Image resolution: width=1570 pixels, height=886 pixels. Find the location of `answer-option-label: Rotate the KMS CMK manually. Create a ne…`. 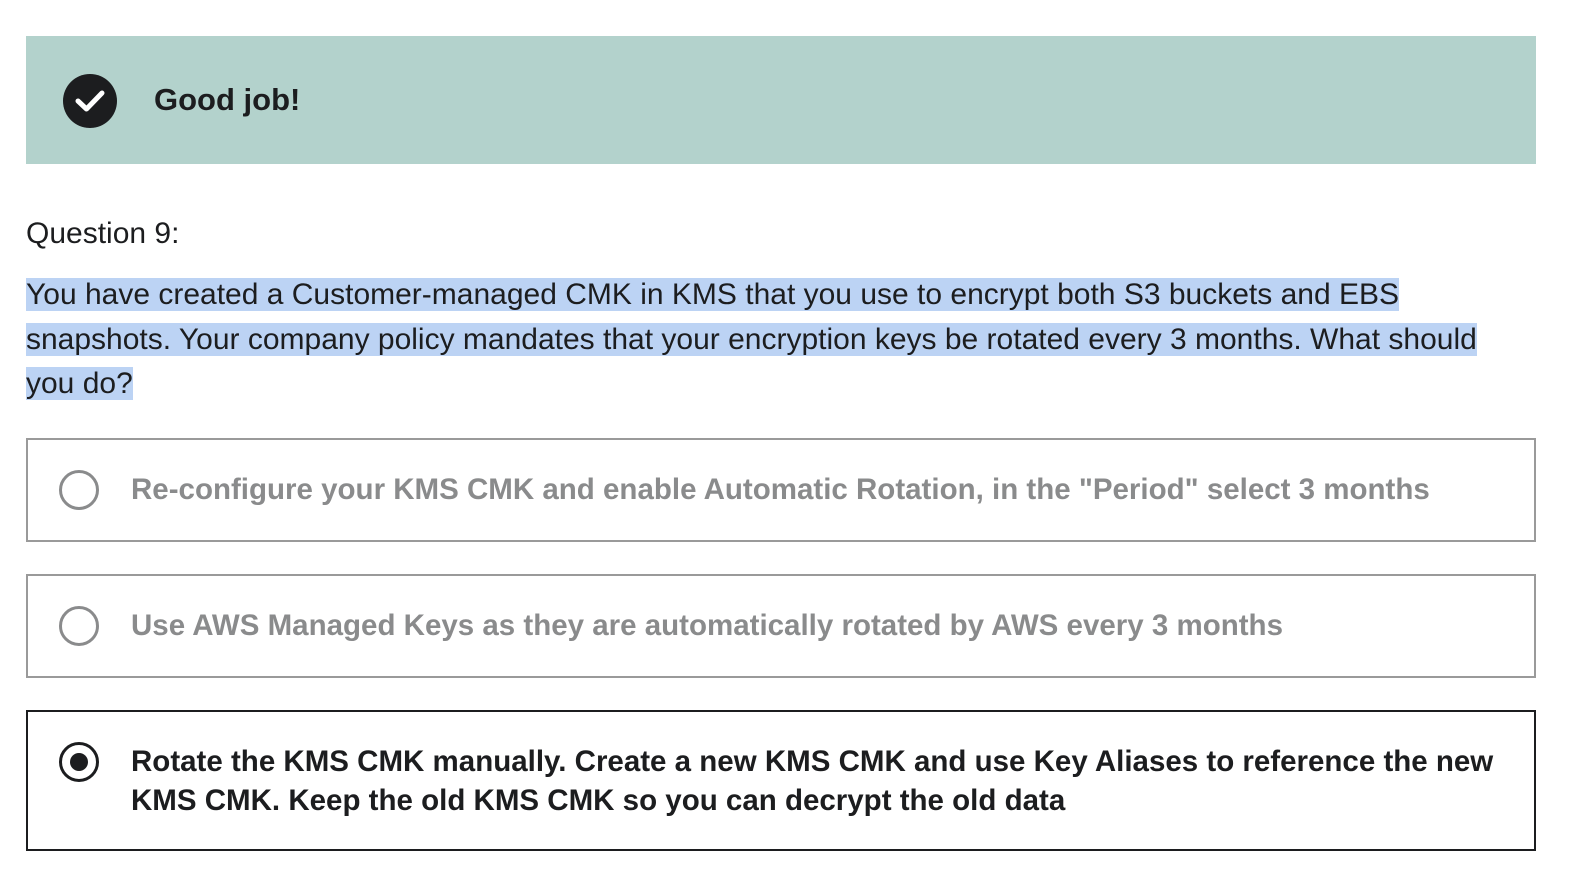

answer-option-label: Rotate the KMS CMK manually. Create a ne… is located at coordinates (812, 781).